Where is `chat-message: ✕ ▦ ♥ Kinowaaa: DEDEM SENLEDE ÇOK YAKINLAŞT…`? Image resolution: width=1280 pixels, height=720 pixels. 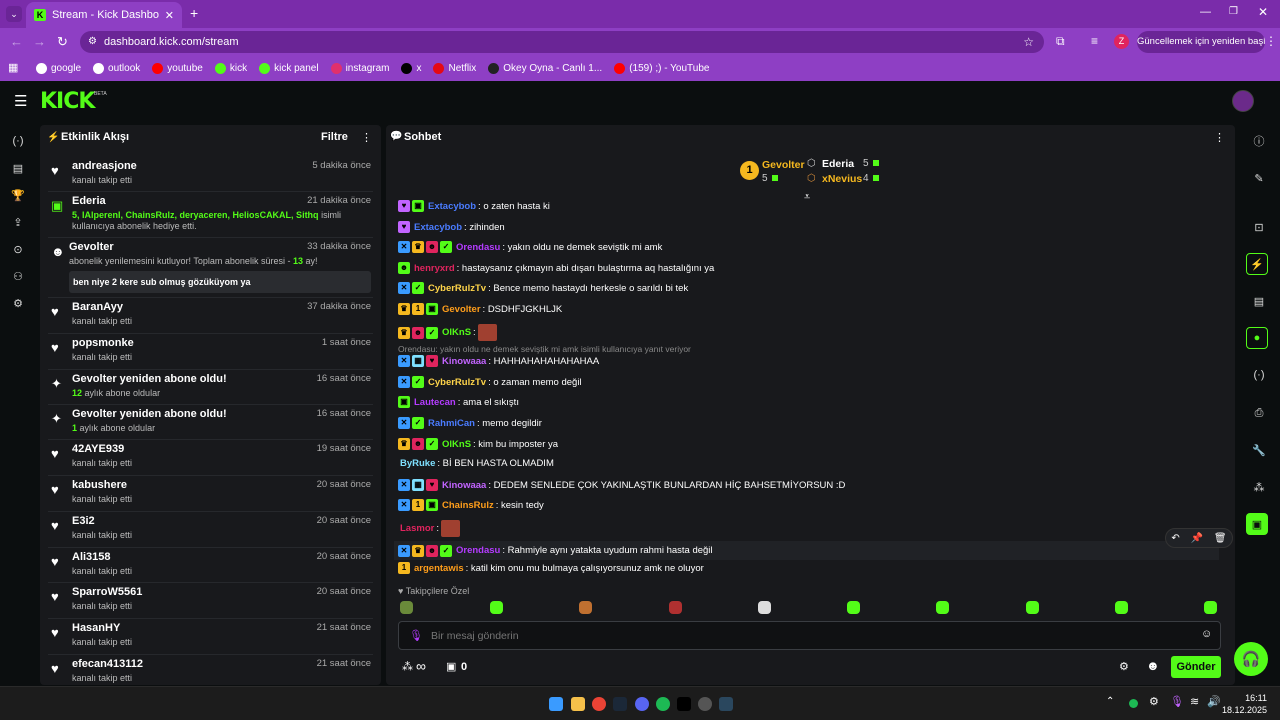 chat-message: ✕ ▦ ♥ Kinowaaa: DEDEM SENLEDE ÇOK YAKINLAŞT… is located at coordinates (621, 485).